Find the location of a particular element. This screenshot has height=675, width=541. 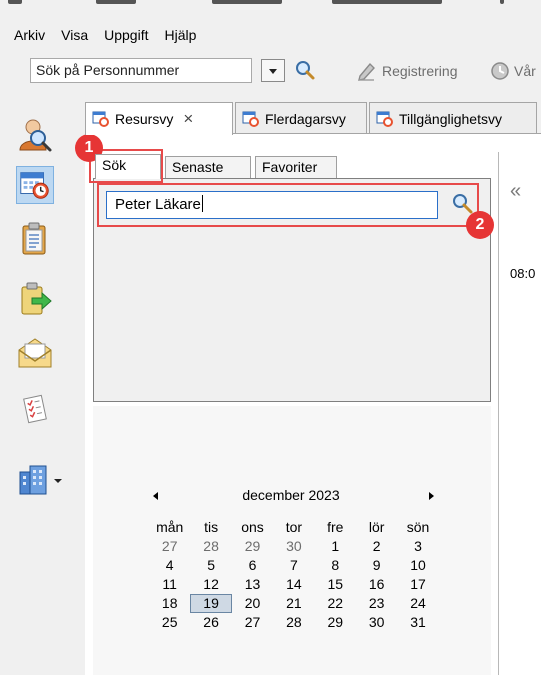

toolbar: Sök på Personnummer Registrering Vår is located at coordinates (270, 71).